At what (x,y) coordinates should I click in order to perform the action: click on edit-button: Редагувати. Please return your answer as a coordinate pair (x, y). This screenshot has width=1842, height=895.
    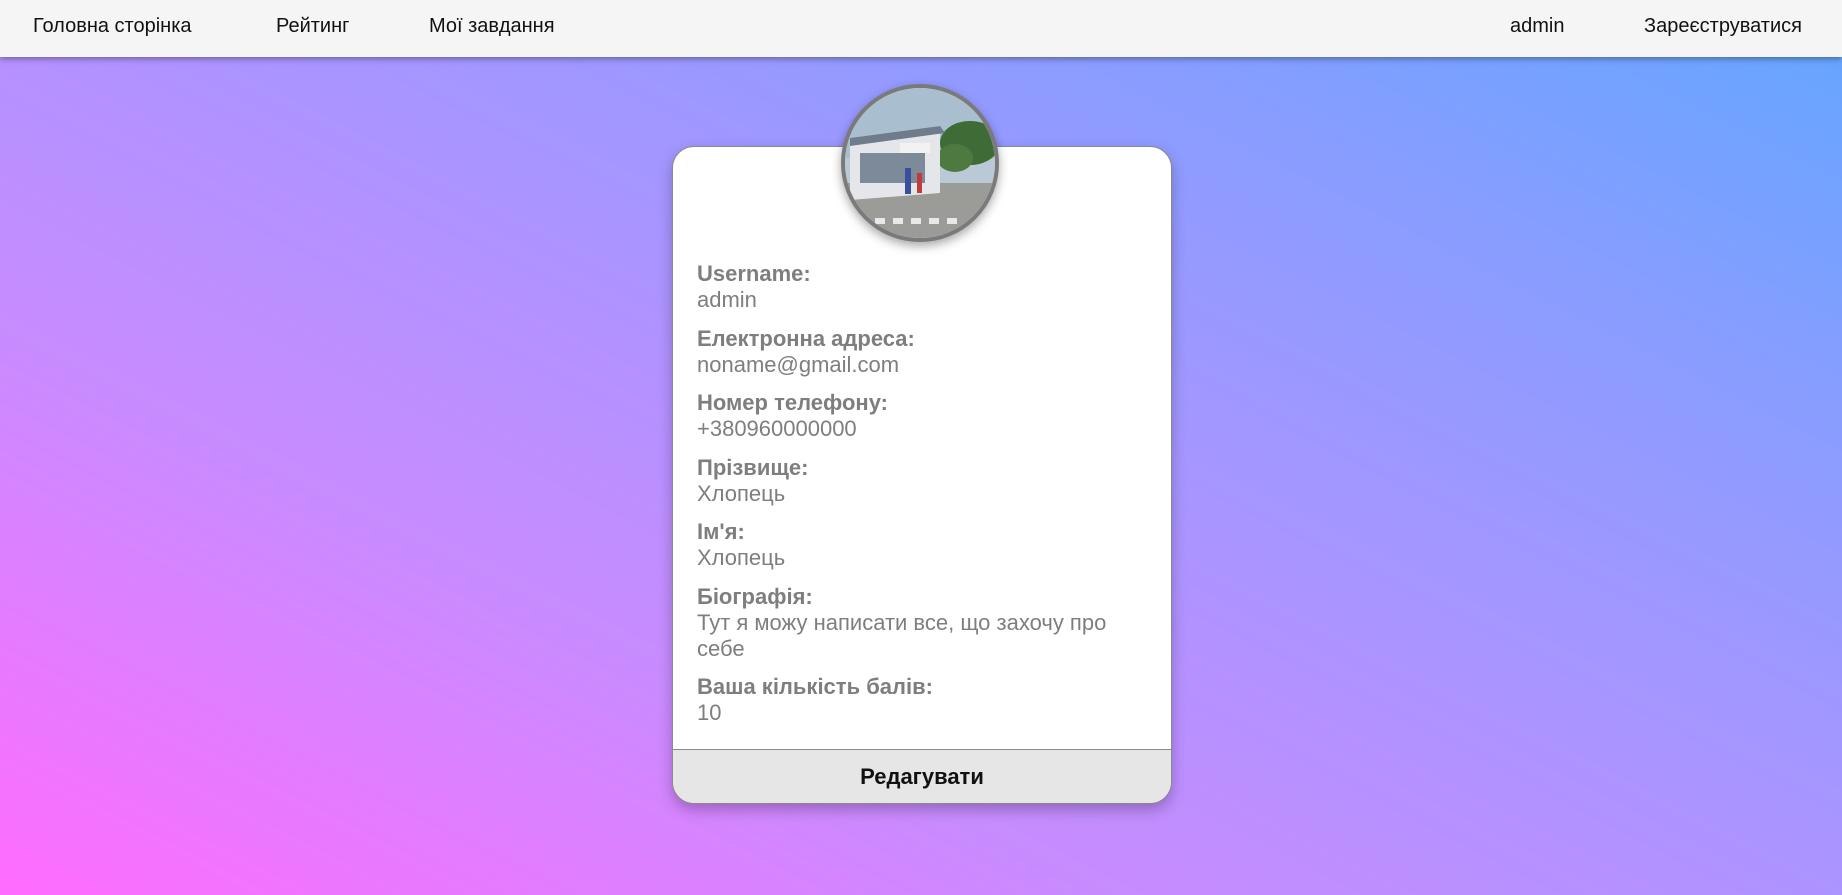
    Looking at the image, I should click on (922, 776).